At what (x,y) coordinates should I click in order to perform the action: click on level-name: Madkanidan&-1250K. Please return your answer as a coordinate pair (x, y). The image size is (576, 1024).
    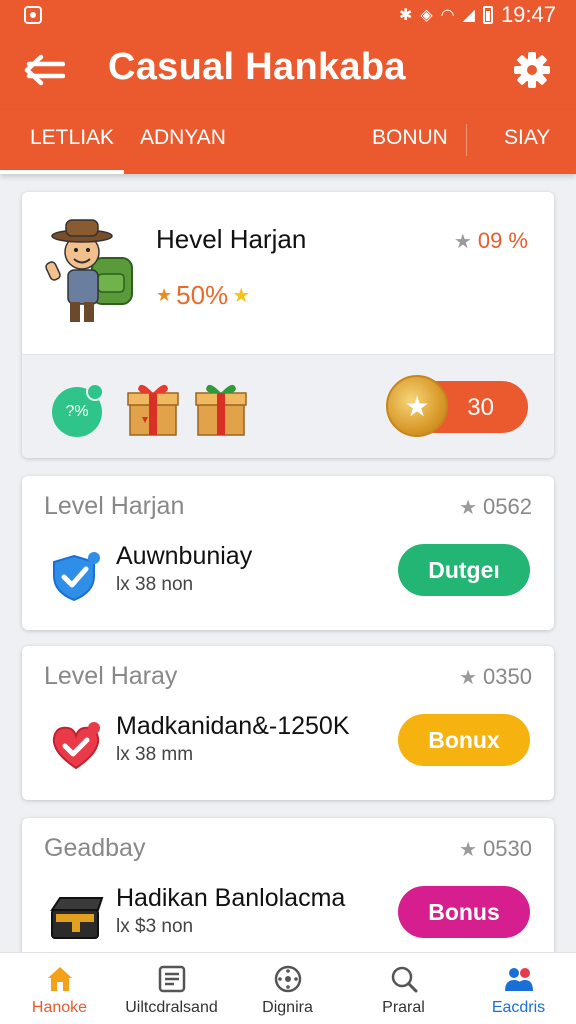
    Looking at the image, I should click on (233, 726).